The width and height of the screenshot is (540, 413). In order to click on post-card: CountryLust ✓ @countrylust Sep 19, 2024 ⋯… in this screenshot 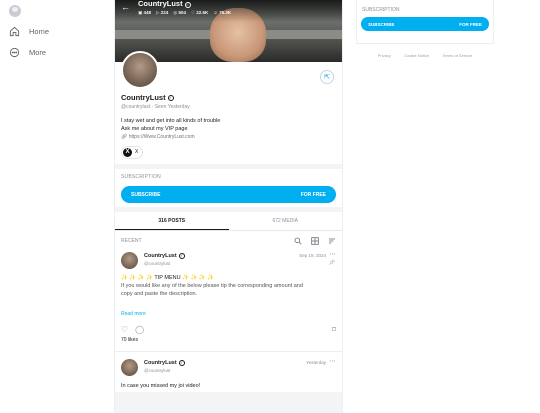, I will do `click(228, 296)`.